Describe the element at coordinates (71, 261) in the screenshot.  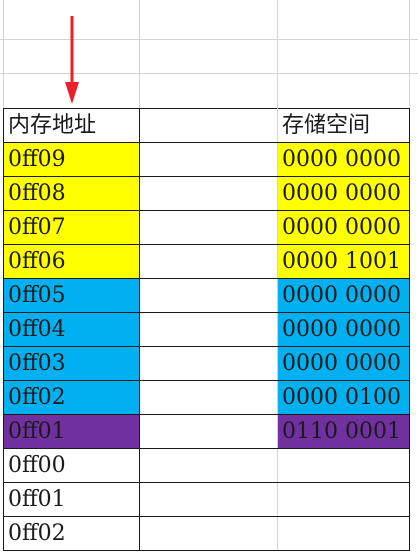
I see `address-cell: 0ff06` at that location.